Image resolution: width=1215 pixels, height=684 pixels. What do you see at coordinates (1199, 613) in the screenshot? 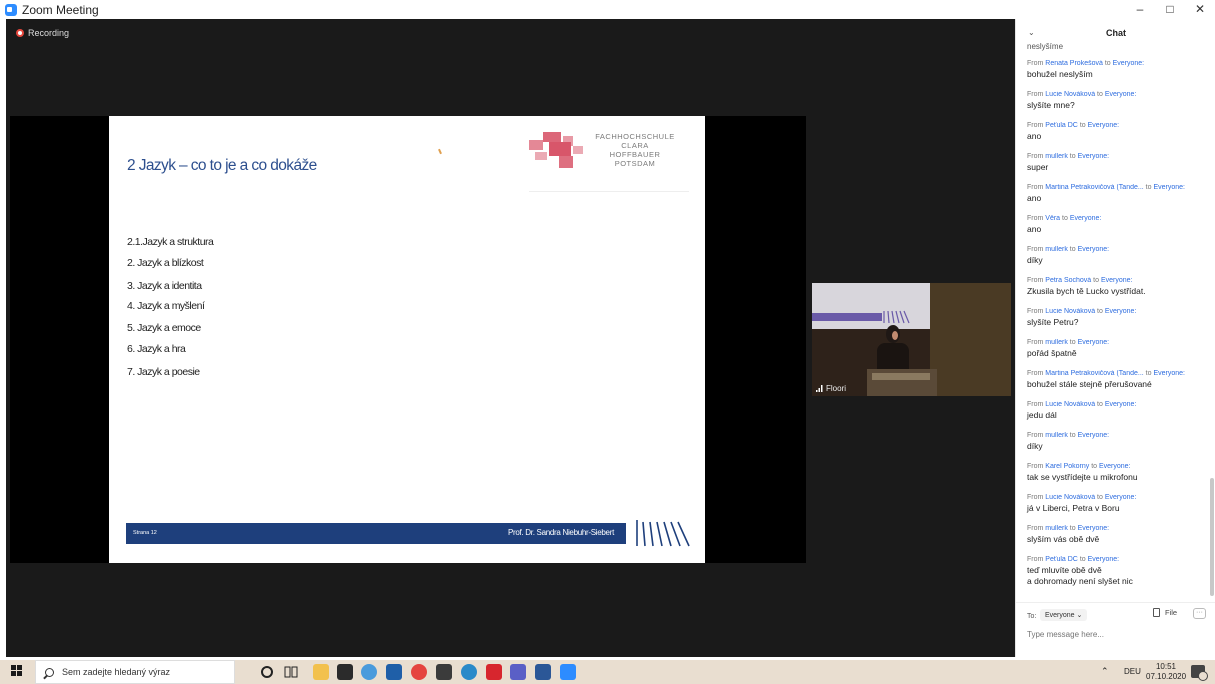
I see `more-options-button: ···` at bounding box center [1199, 613].